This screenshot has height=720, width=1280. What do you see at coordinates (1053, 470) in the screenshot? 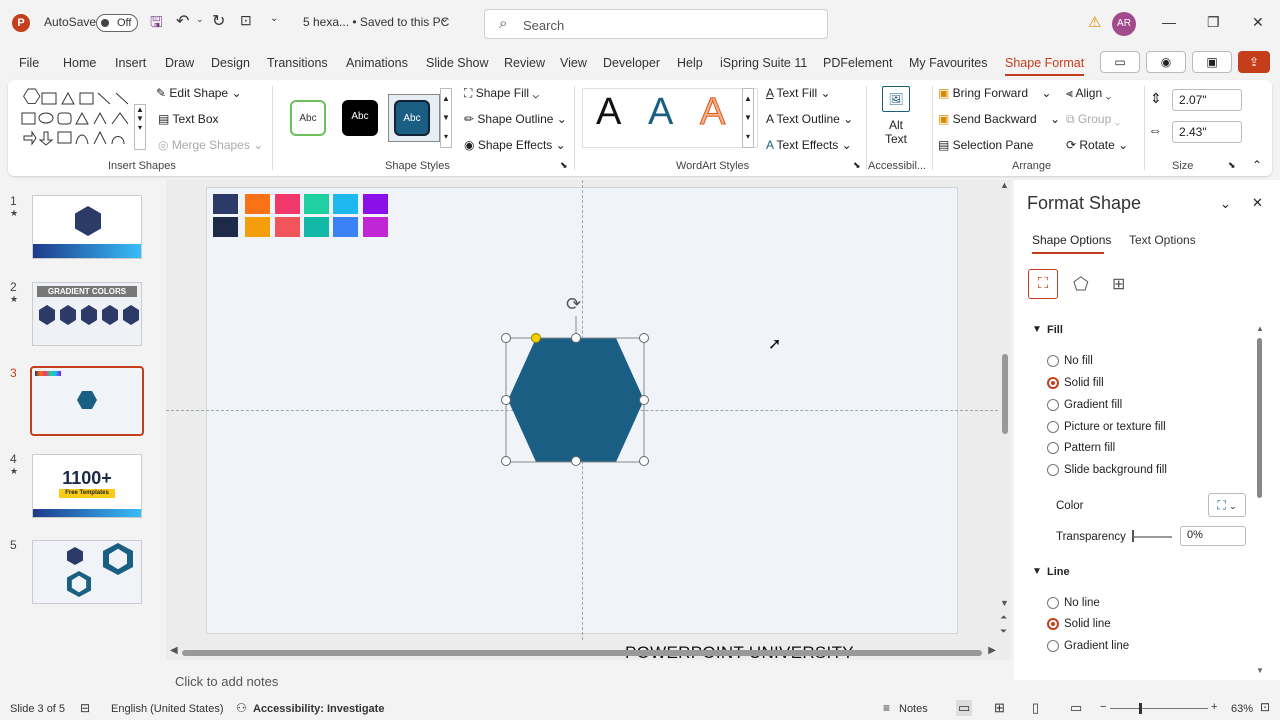
I see `slide-background-fill-radio` at bounding box center [1053, 470].